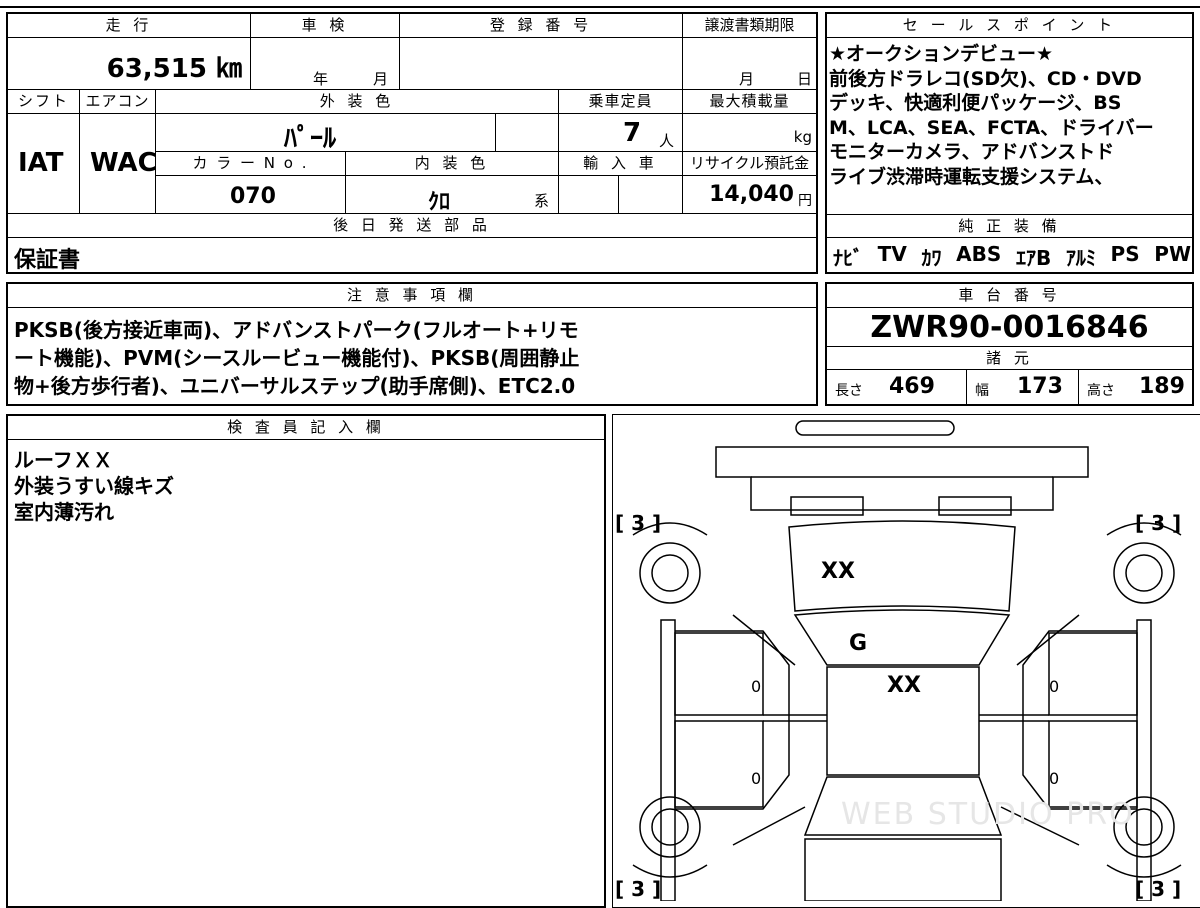  I want to click on equip-tv: TV, so click(892, 254).